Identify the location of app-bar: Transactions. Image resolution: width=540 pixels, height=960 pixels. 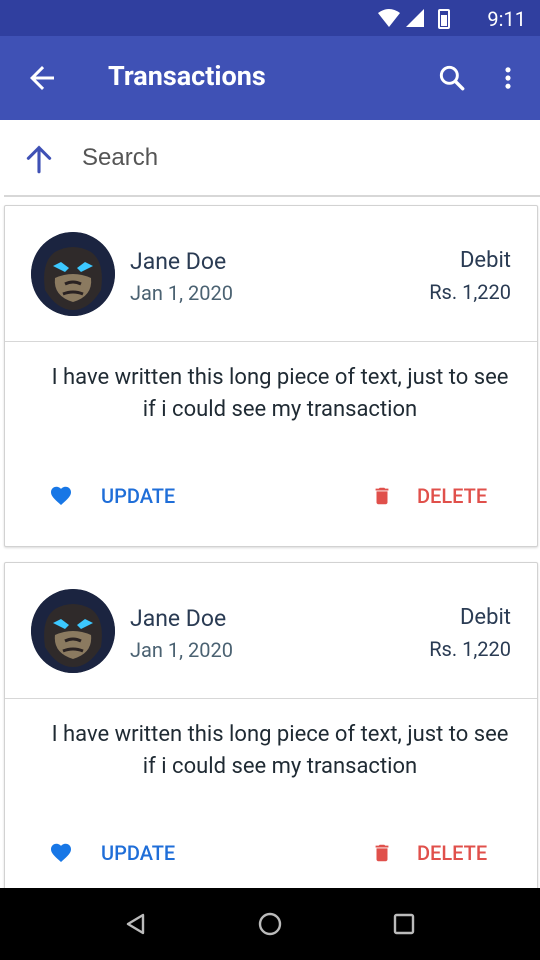
(270, 78).